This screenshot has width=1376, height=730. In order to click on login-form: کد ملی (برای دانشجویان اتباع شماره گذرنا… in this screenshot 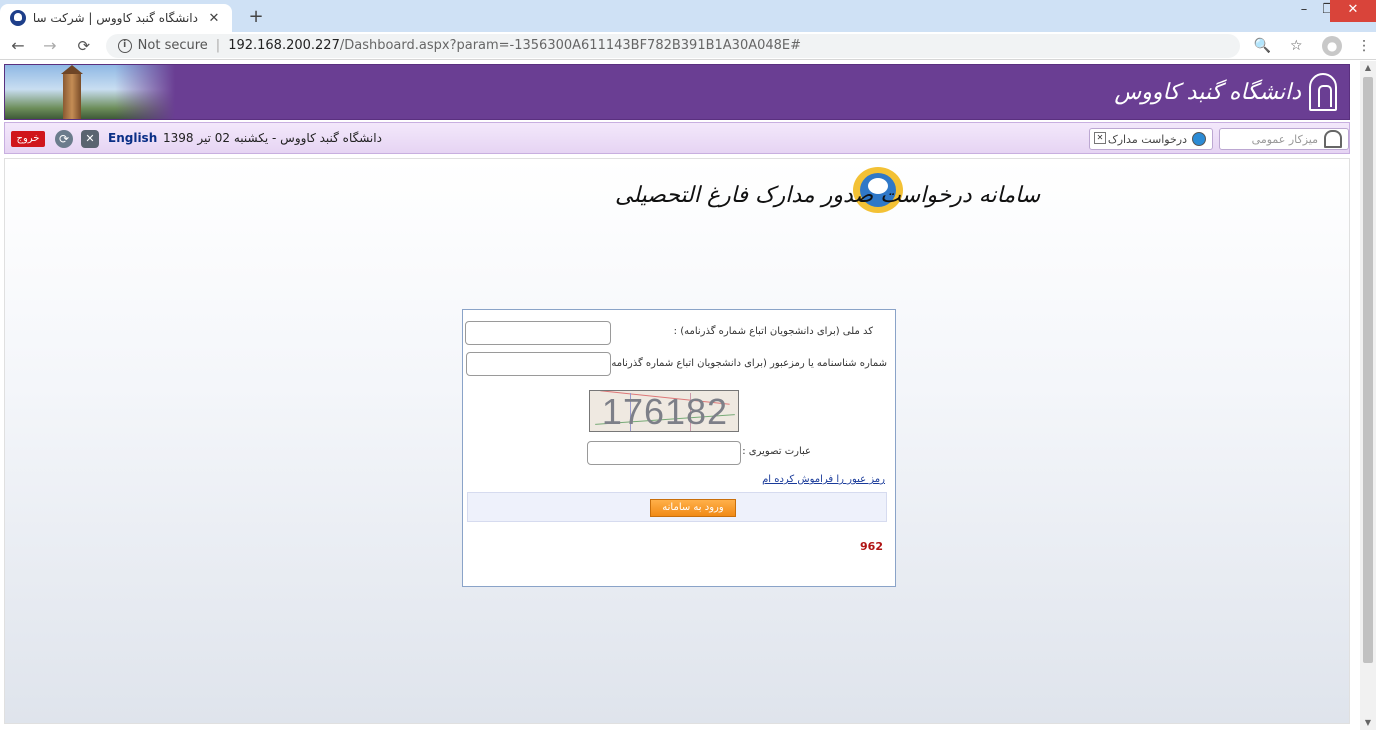, I will do `click(679, 448)`.